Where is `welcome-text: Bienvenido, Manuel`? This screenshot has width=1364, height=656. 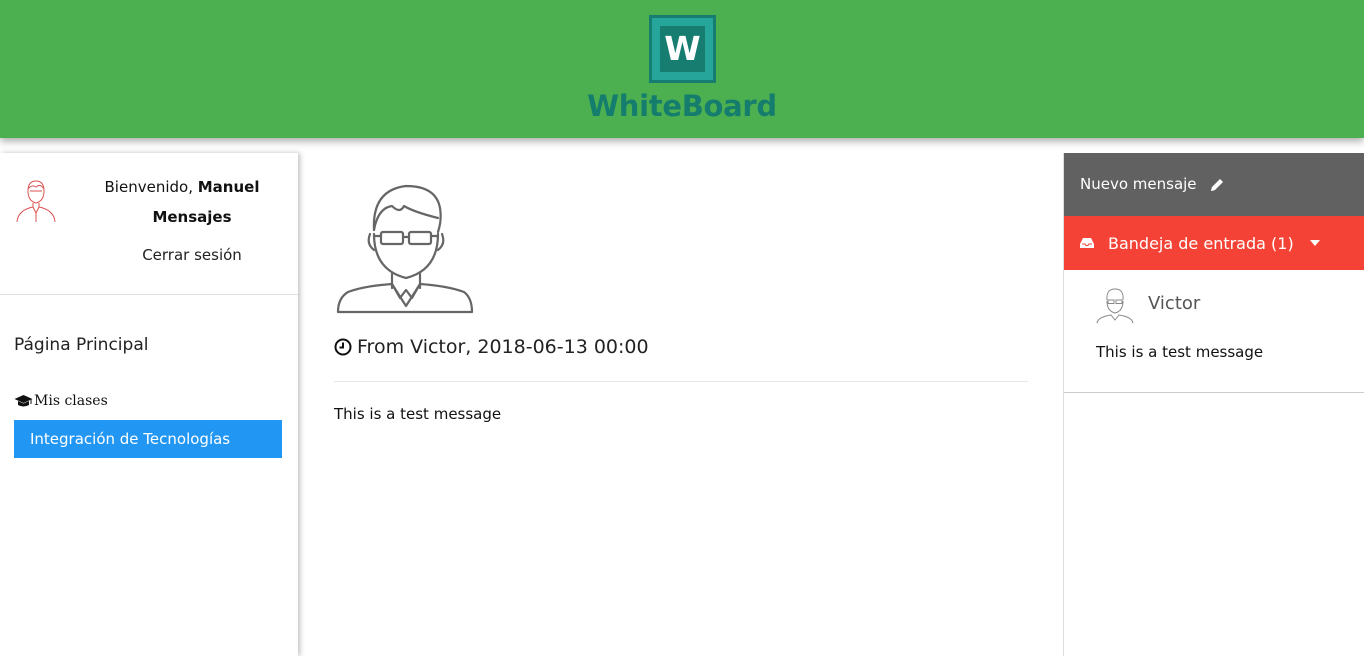 welcome-text: Bienvenido, Manuel is located at coordinates (182, 187).